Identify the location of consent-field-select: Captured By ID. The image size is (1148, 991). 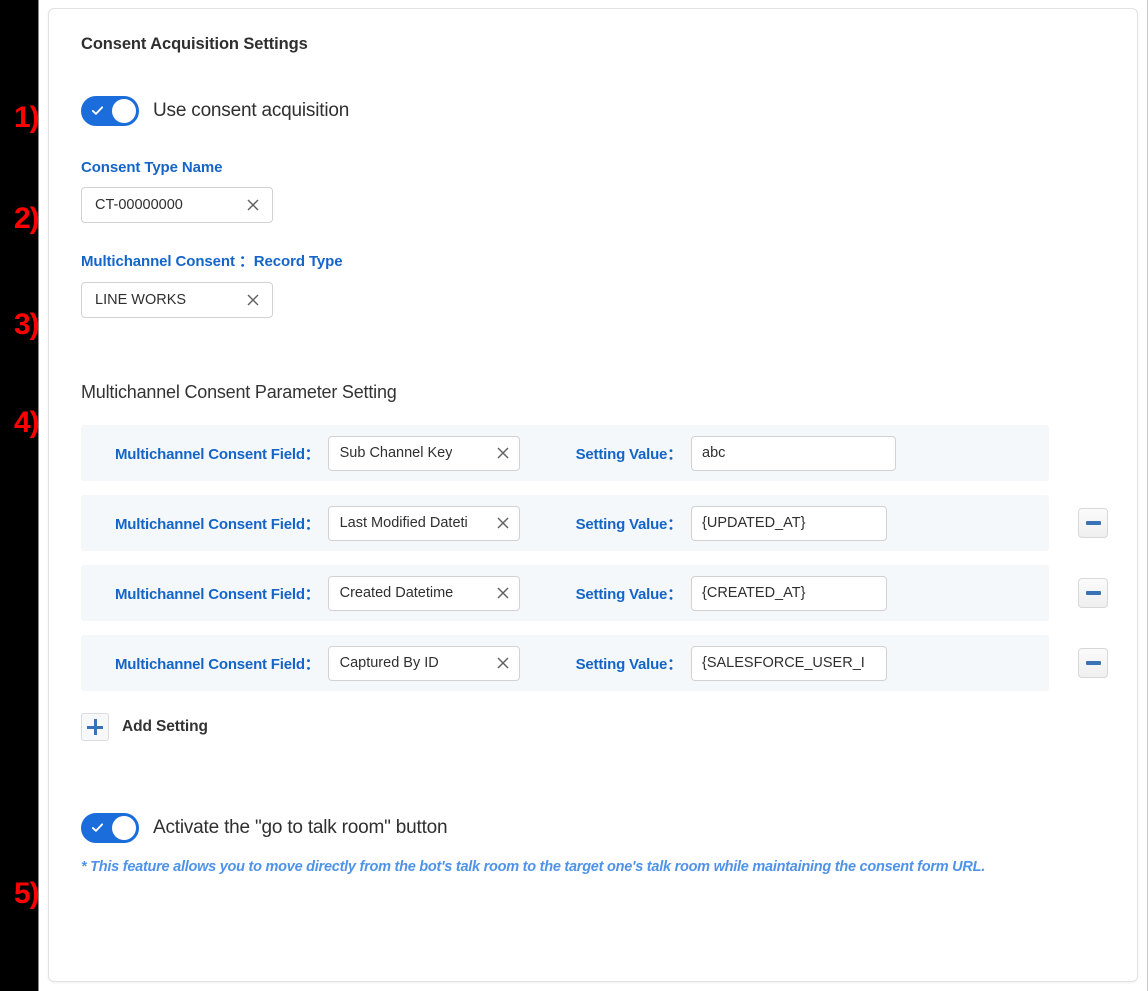
(423, 663).